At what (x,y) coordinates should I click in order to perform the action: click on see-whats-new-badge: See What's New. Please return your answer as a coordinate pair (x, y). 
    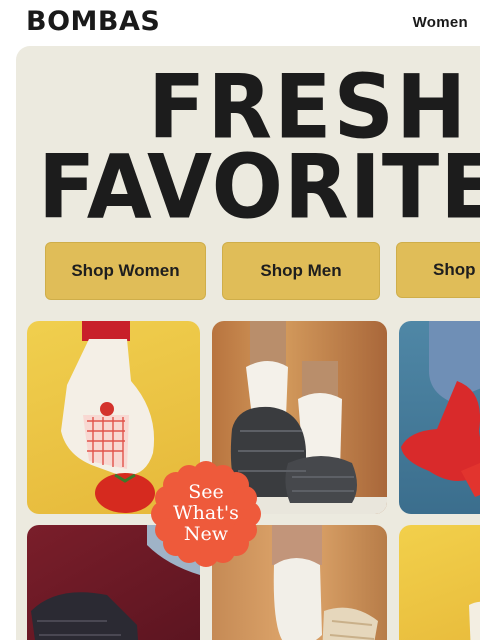
    Looking at the image, I should click on (206, 514).